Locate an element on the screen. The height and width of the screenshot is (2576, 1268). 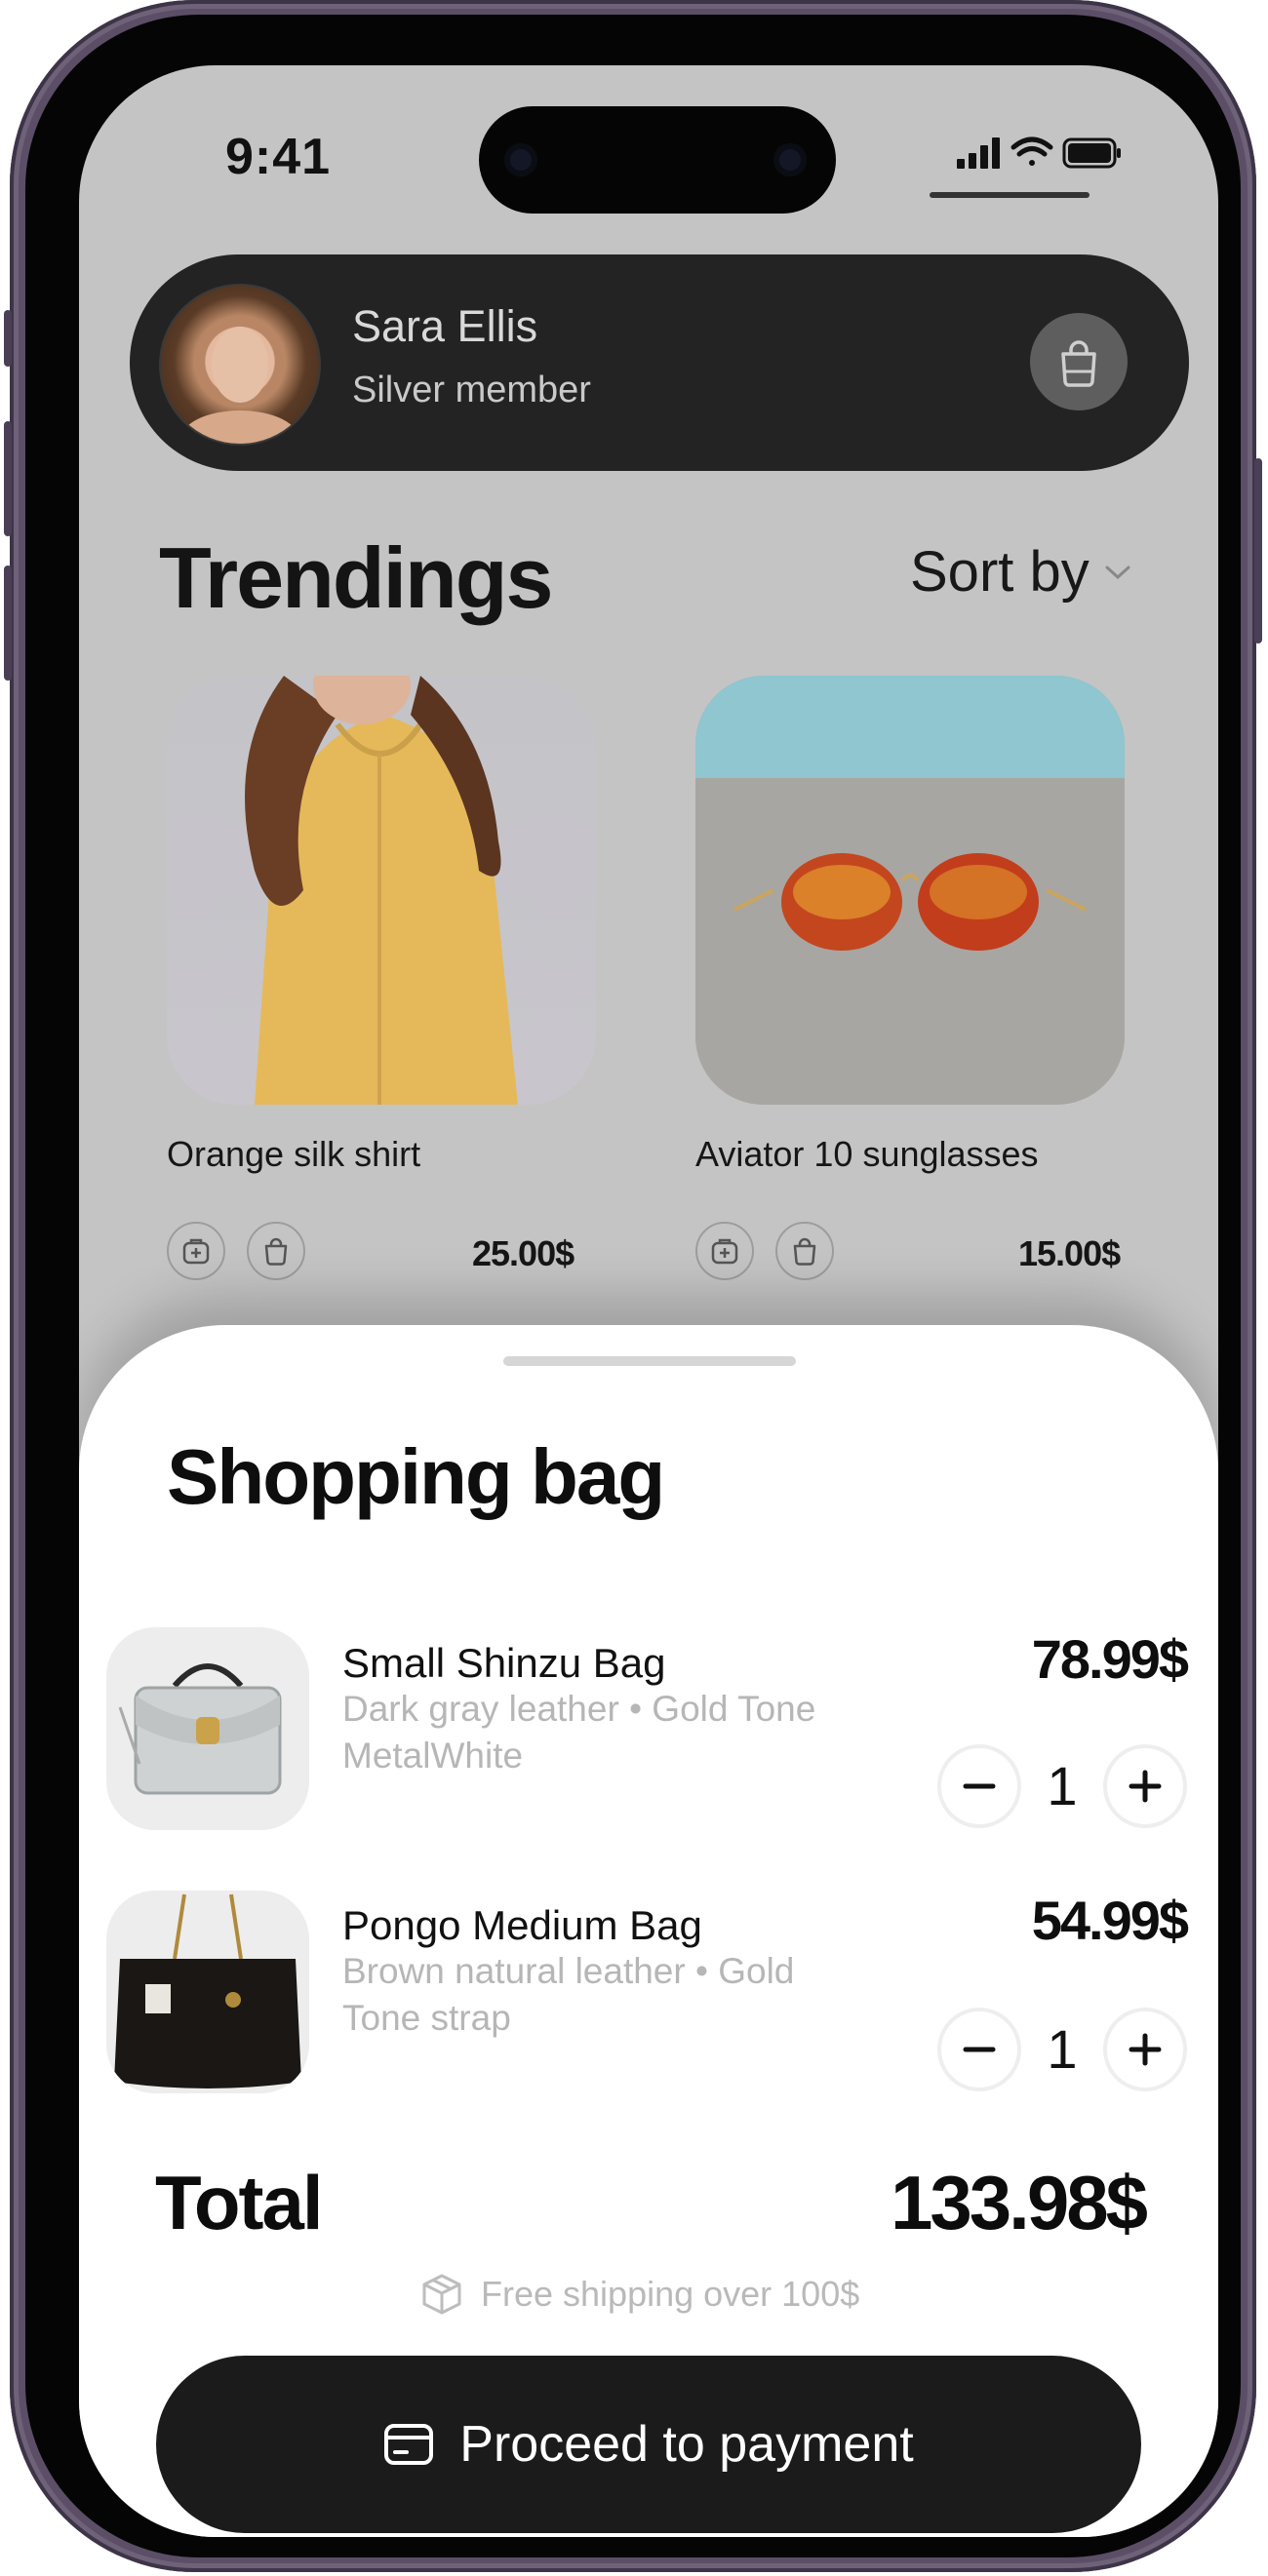
quantity-value-1: 1 is located at coordinates (1062, 1785).